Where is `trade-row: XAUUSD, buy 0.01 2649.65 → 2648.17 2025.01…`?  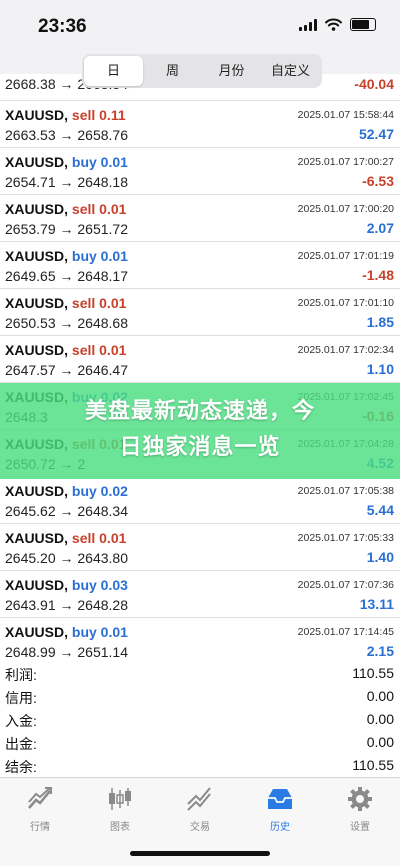
trade-row: XAUUSD, buy 0.01 2649.65 → 2648.17 2025.01… is located at coordinates (200, 265).